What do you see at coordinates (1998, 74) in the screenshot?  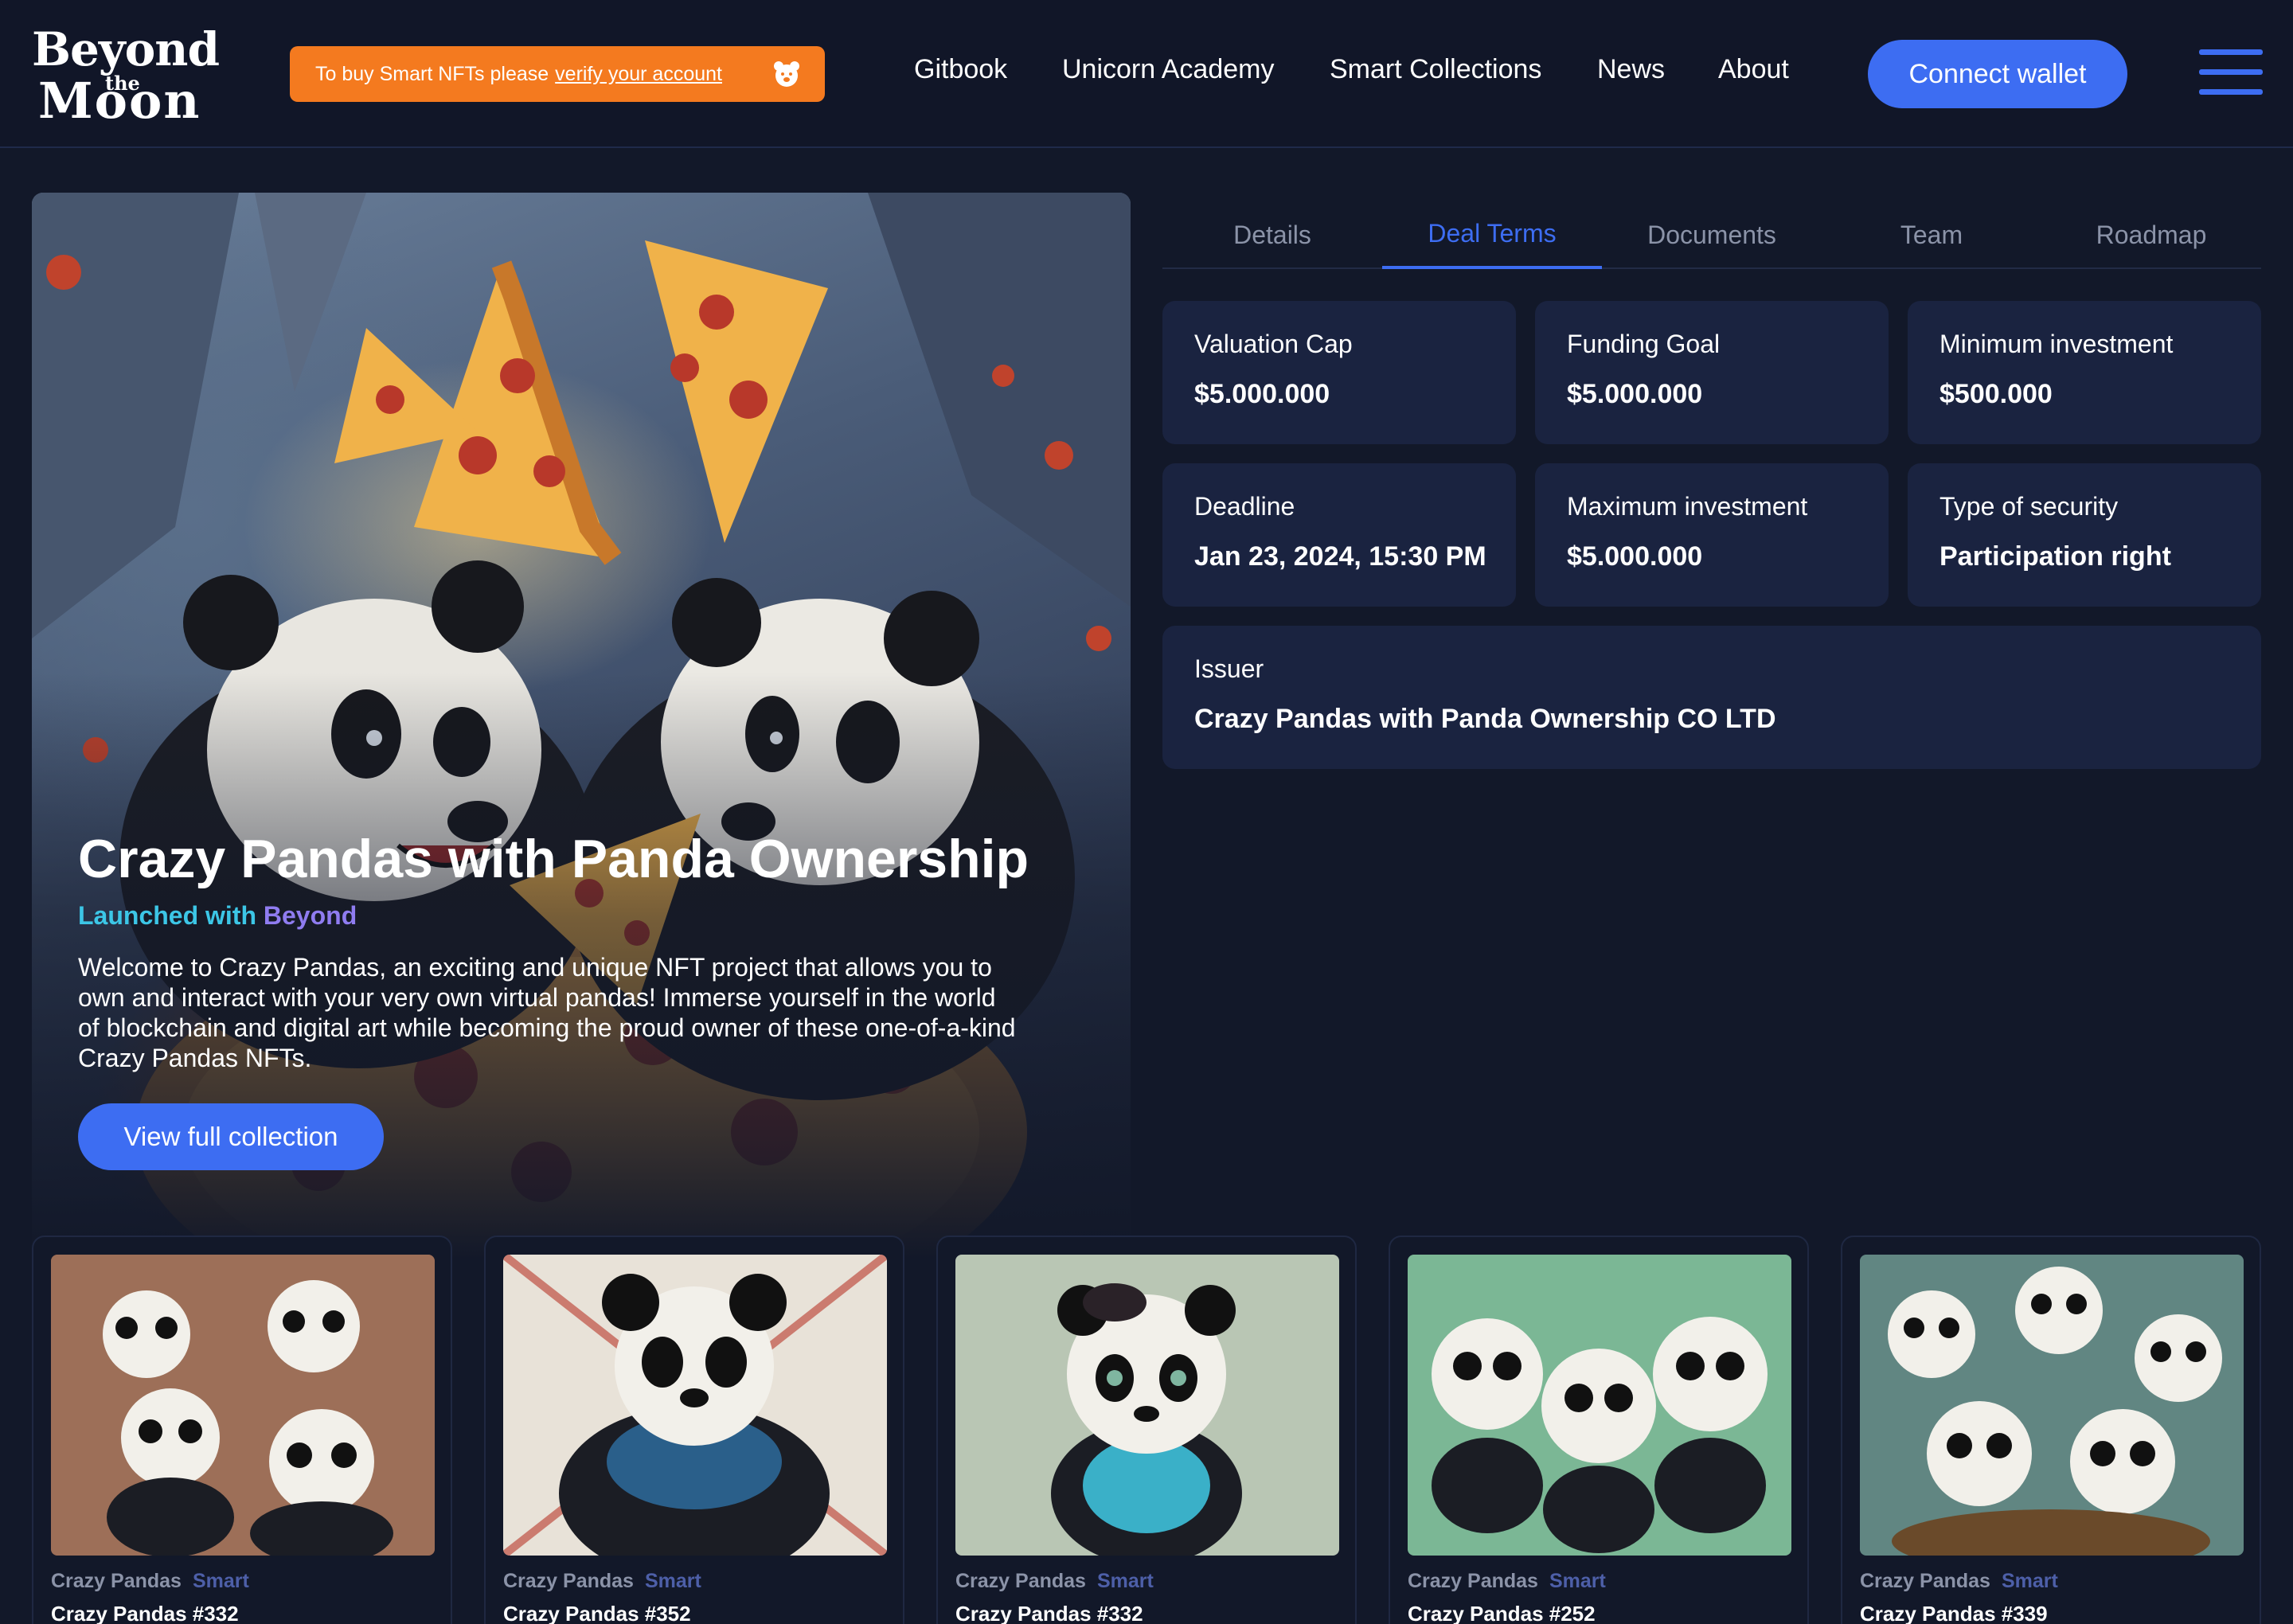 I see `connect-wallet-button: Connect wallet` at bounding box center [1998, 74].